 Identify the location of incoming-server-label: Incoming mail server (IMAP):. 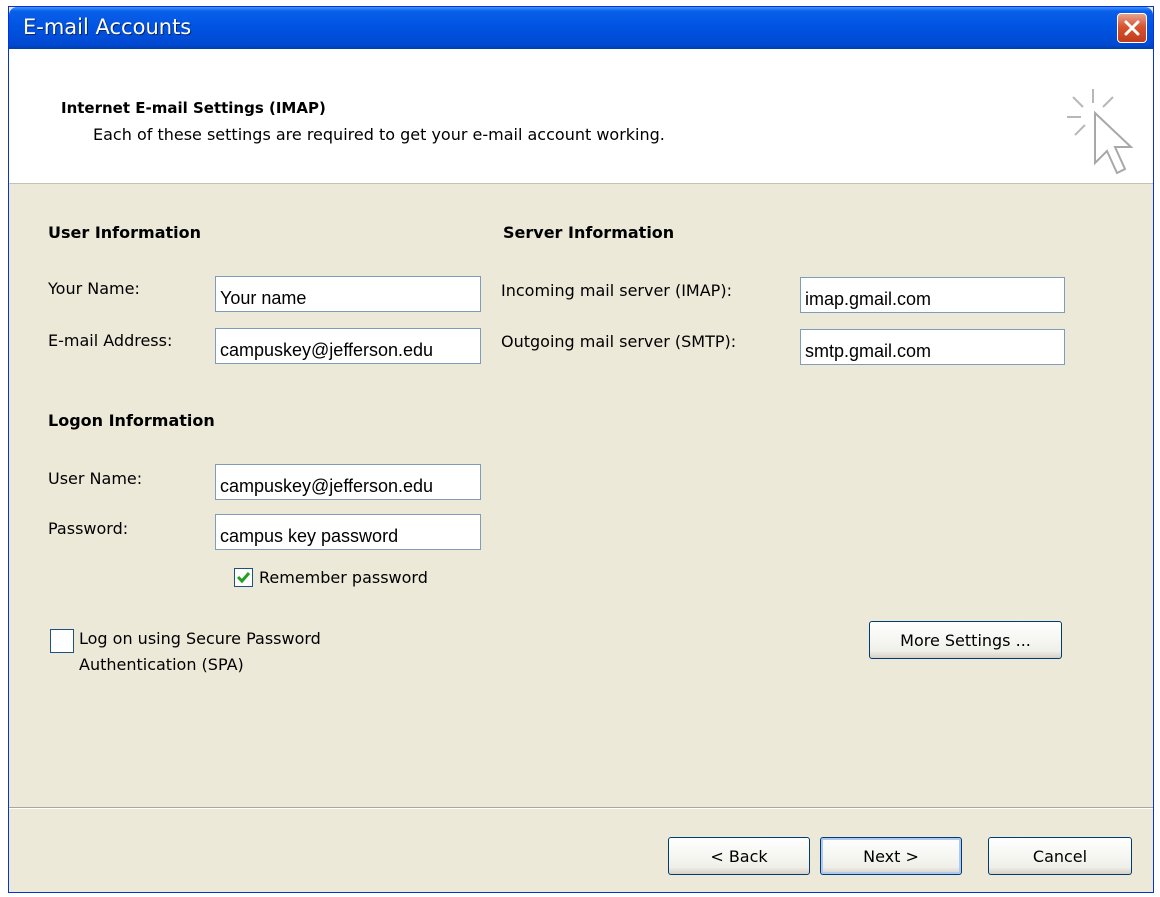
(616, 290).